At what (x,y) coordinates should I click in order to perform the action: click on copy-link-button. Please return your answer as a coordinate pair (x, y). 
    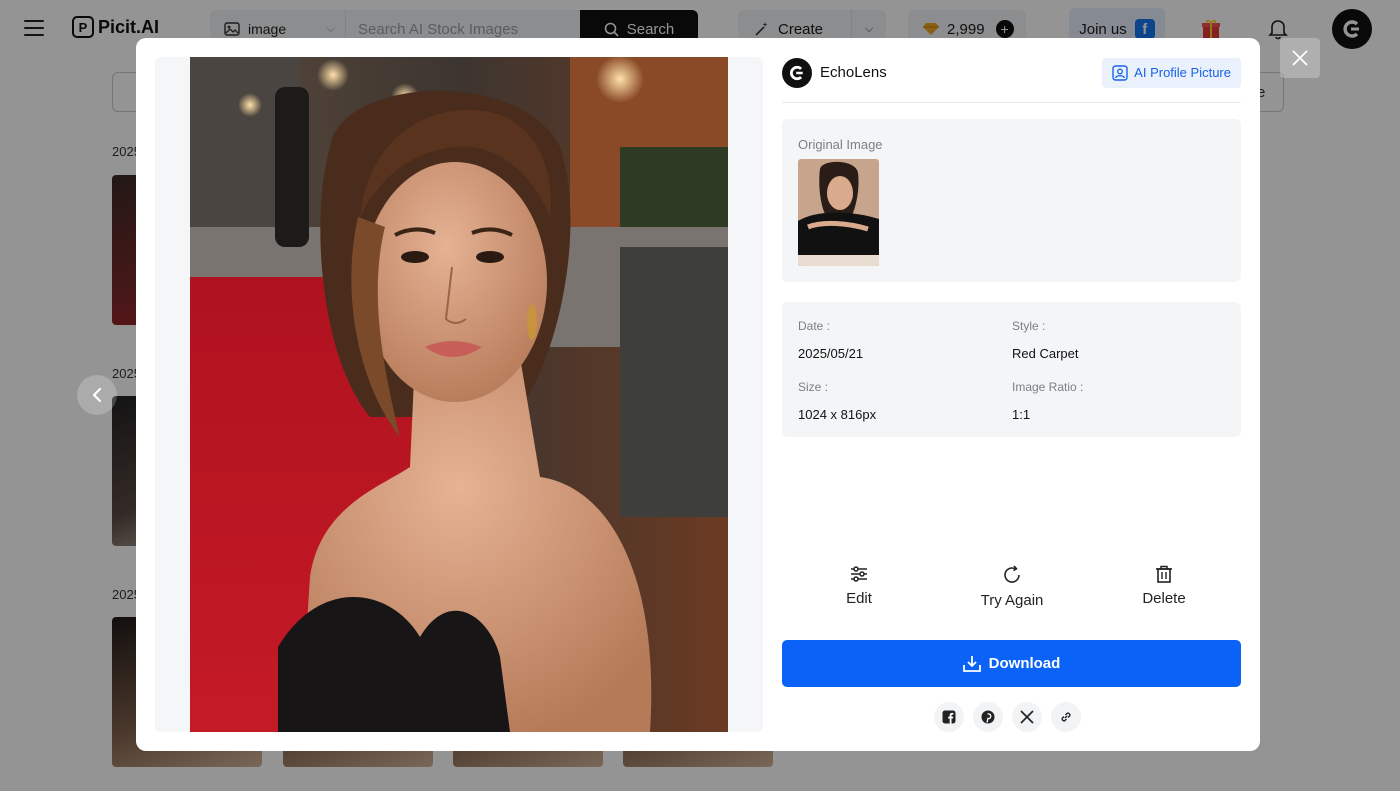
    Looking at the image, I should click on (1066, 717).